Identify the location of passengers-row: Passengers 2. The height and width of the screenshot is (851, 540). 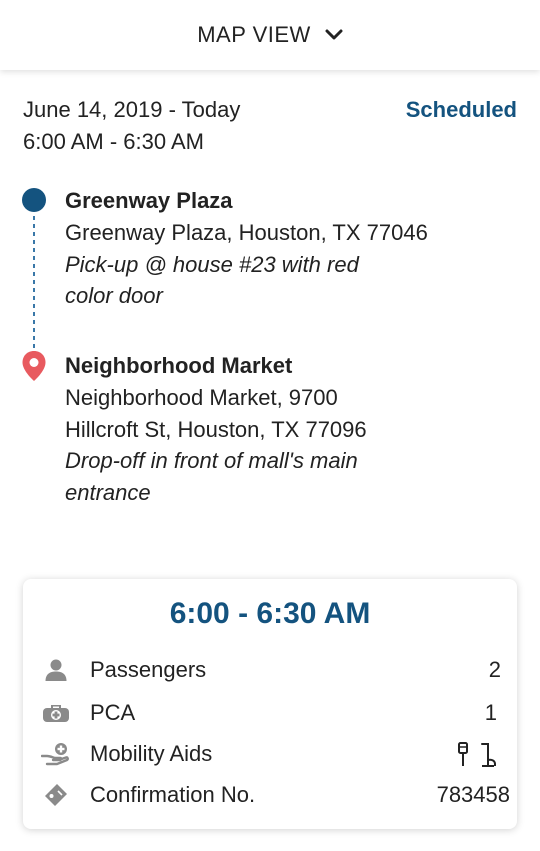
(273, 670).